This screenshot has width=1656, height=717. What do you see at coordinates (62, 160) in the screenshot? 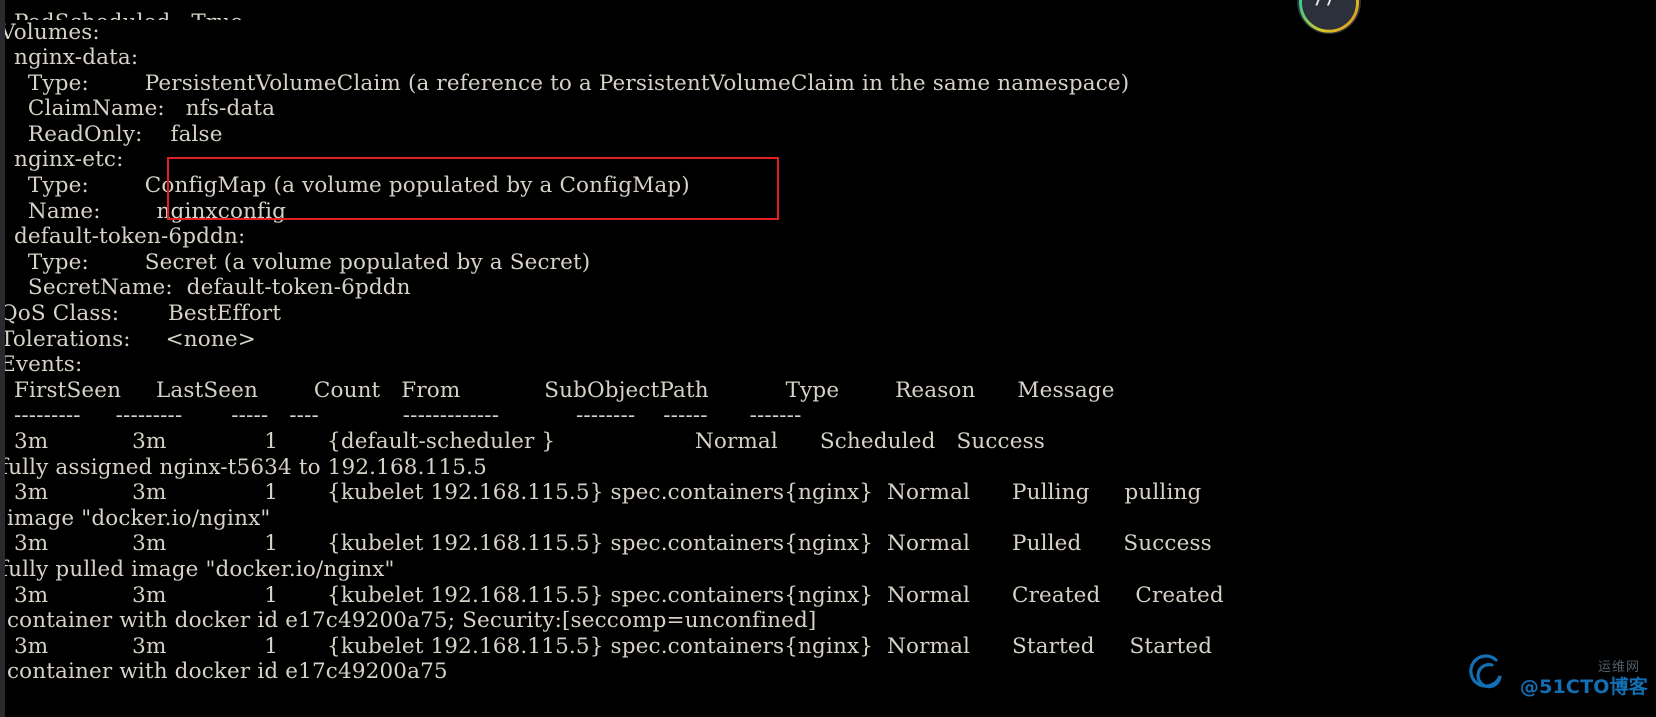
I see `console-line-volume-nginx-etc: nginx-etc:` at bounding box center [62, 160].